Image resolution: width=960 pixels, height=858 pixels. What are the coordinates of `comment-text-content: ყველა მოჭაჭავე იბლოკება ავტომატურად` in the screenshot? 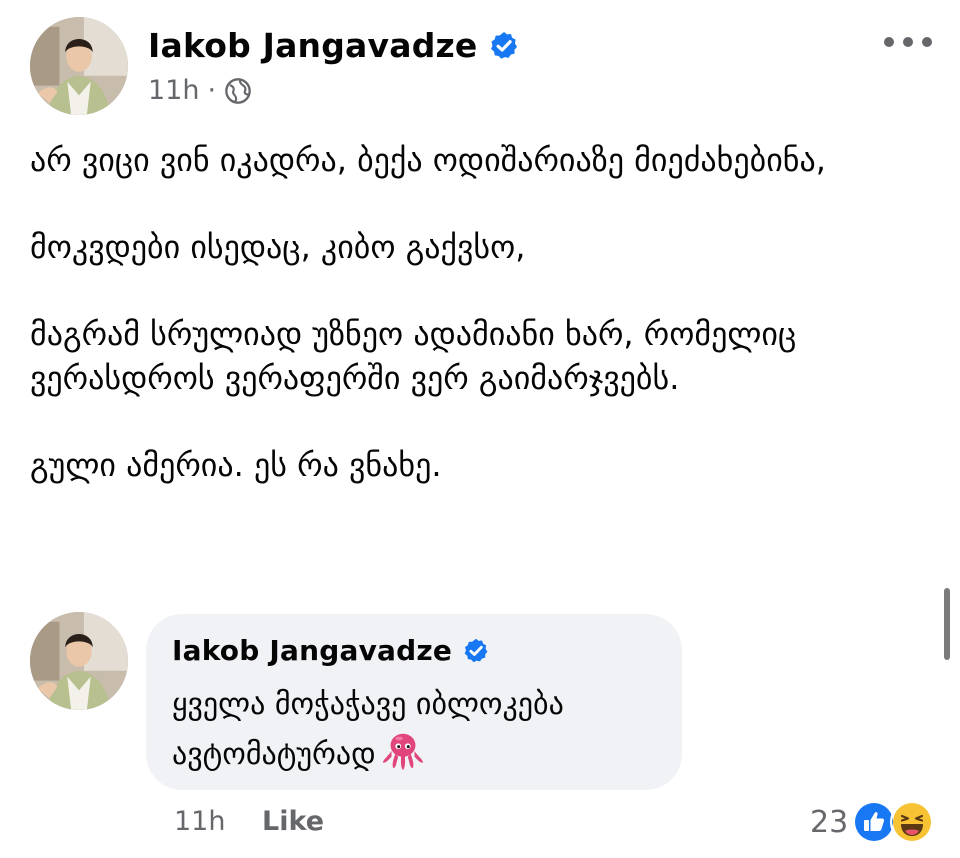 It's located at (368, 729).